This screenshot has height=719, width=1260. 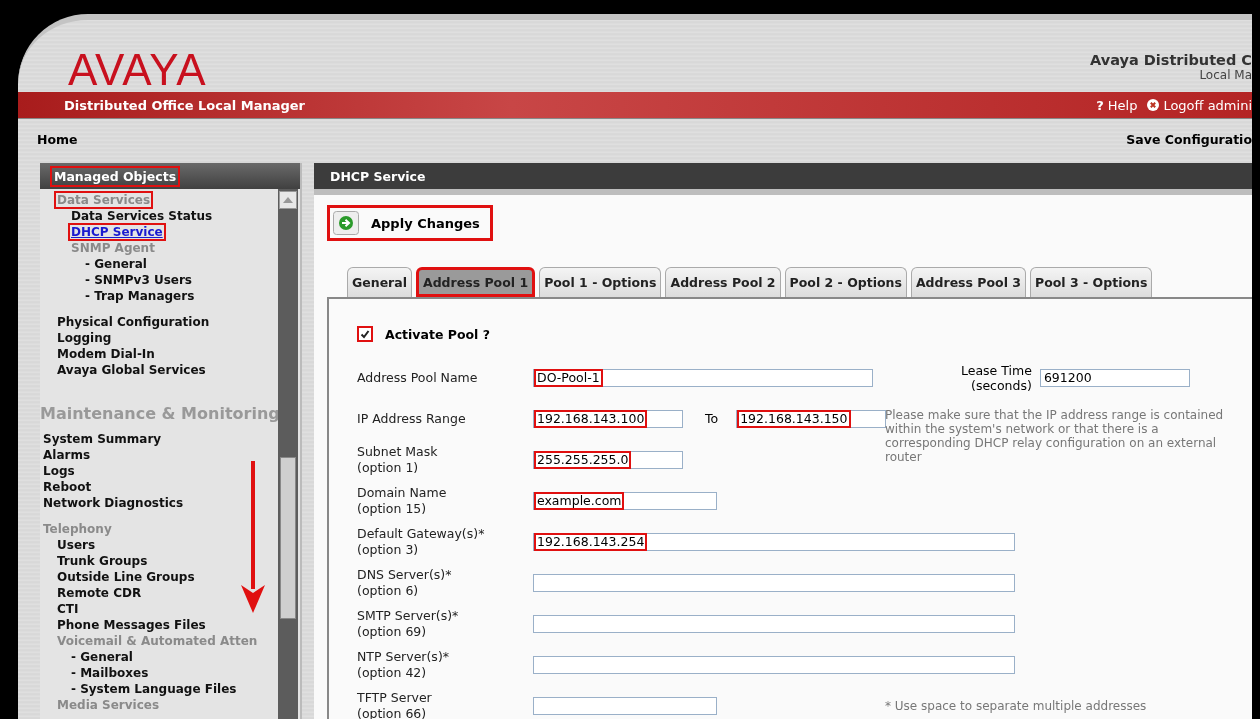 What do you see at coordinates (1189, 139) in the screenshot?
I see `save-configuration-link: Save Configuratio` at bounding box center [1189, 139].